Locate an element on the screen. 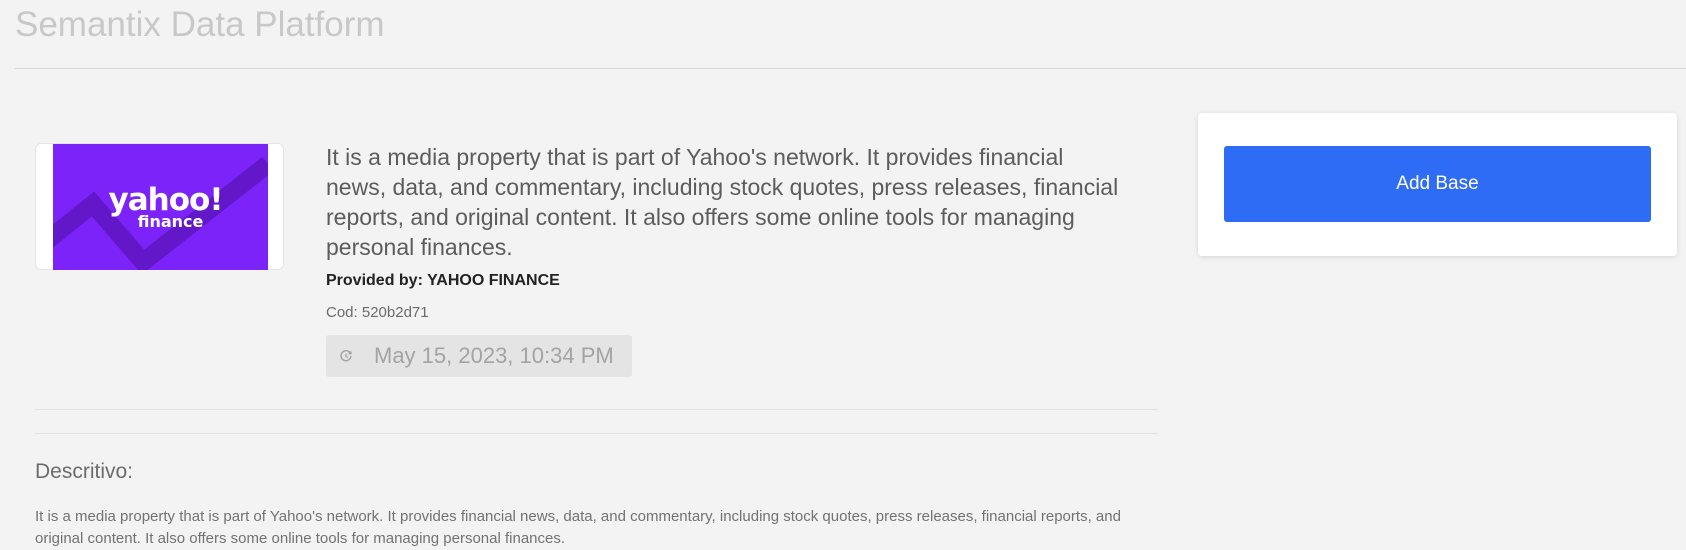 The image size is (1686, 550). action-card: Add Base is located at coordinates (1437, 184).